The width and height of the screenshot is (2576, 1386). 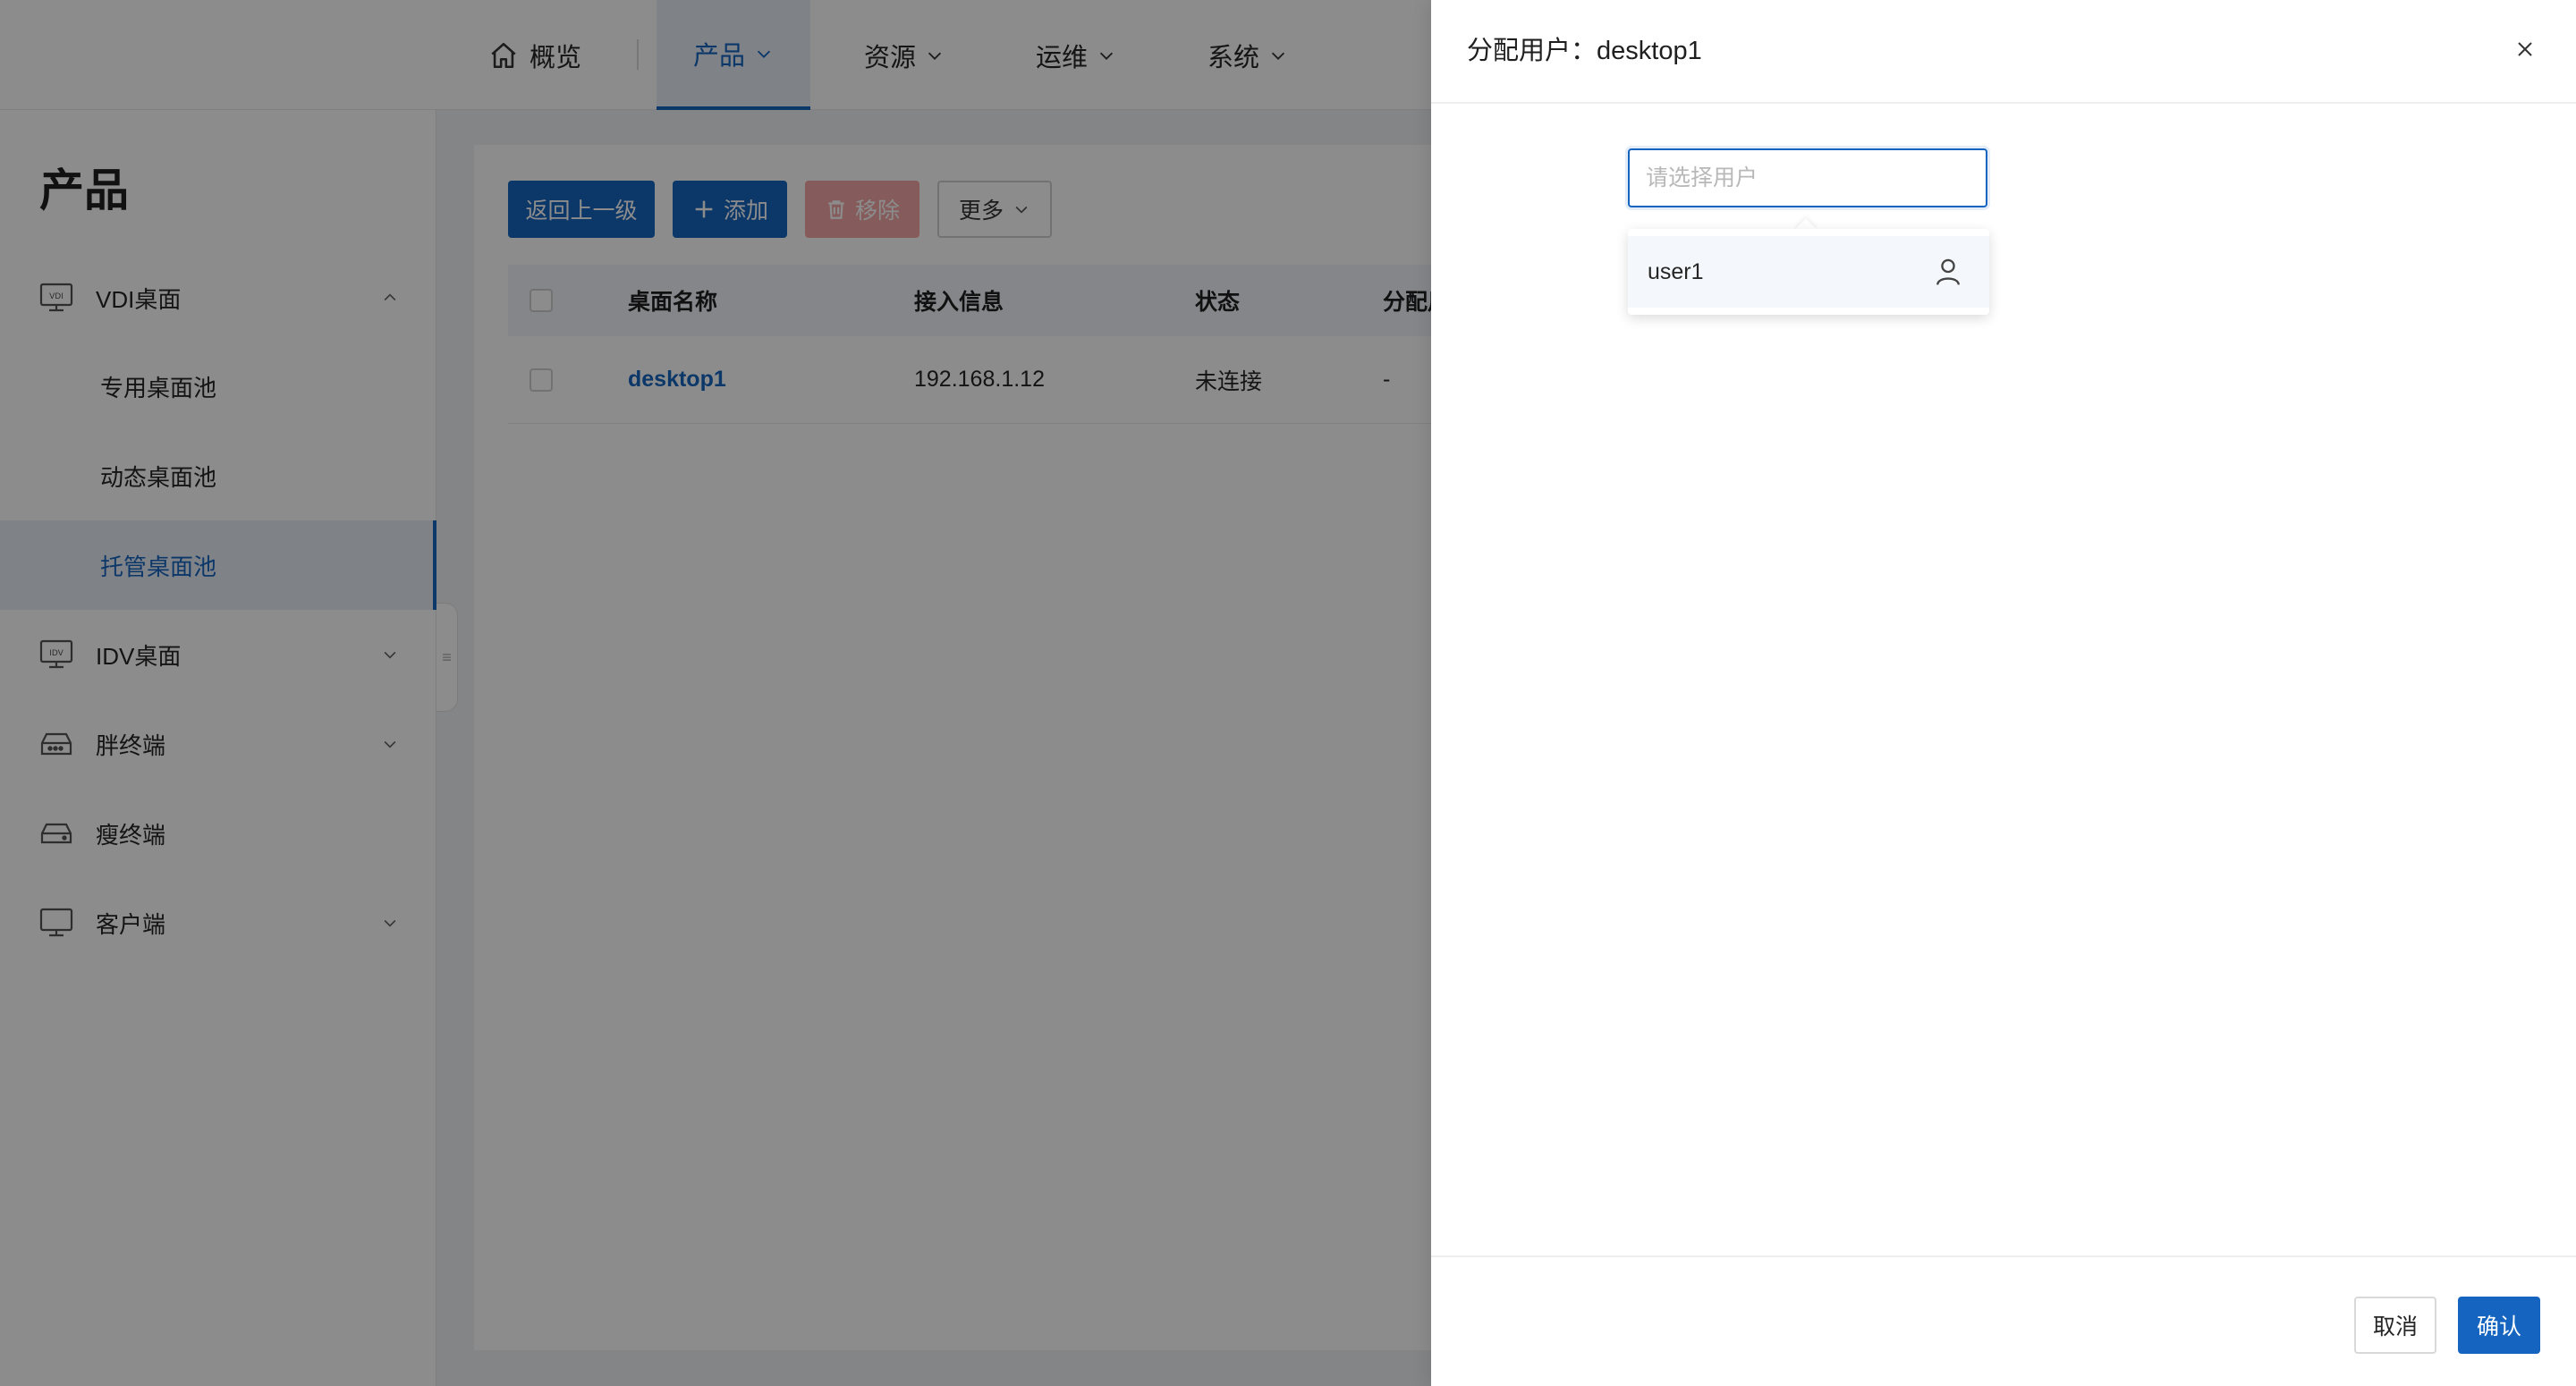 What do you see at coordinates (1584, 51) in the screenshot?
I see `drawer-title: 分配用户：desktop1` at bounding box center [1584, 51].